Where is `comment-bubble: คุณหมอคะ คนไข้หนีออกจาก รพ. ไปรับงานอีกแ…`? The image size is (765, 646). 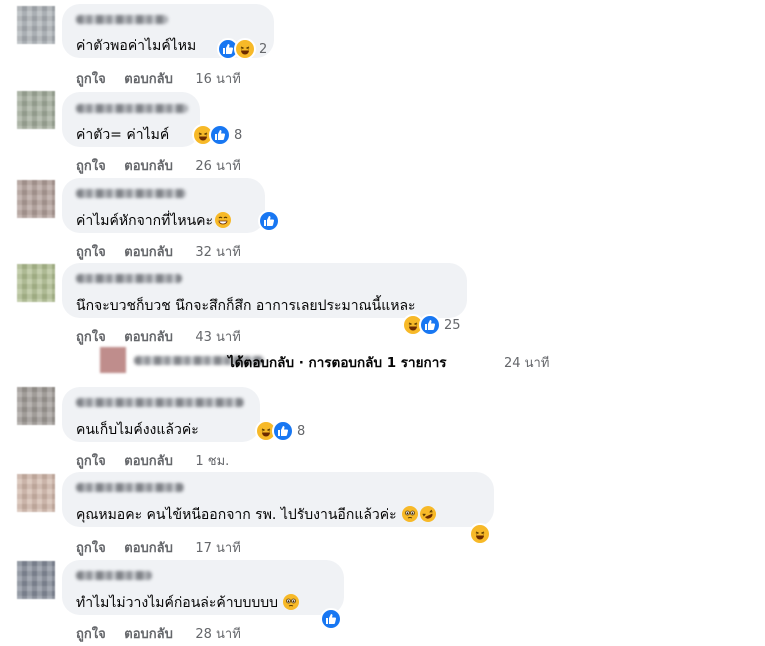
comment-bubble: คุณหมอคะ คนไข้หนีออกจาก รพ. ไปรับงานอีกแ… is located at coordinates (278, 499).